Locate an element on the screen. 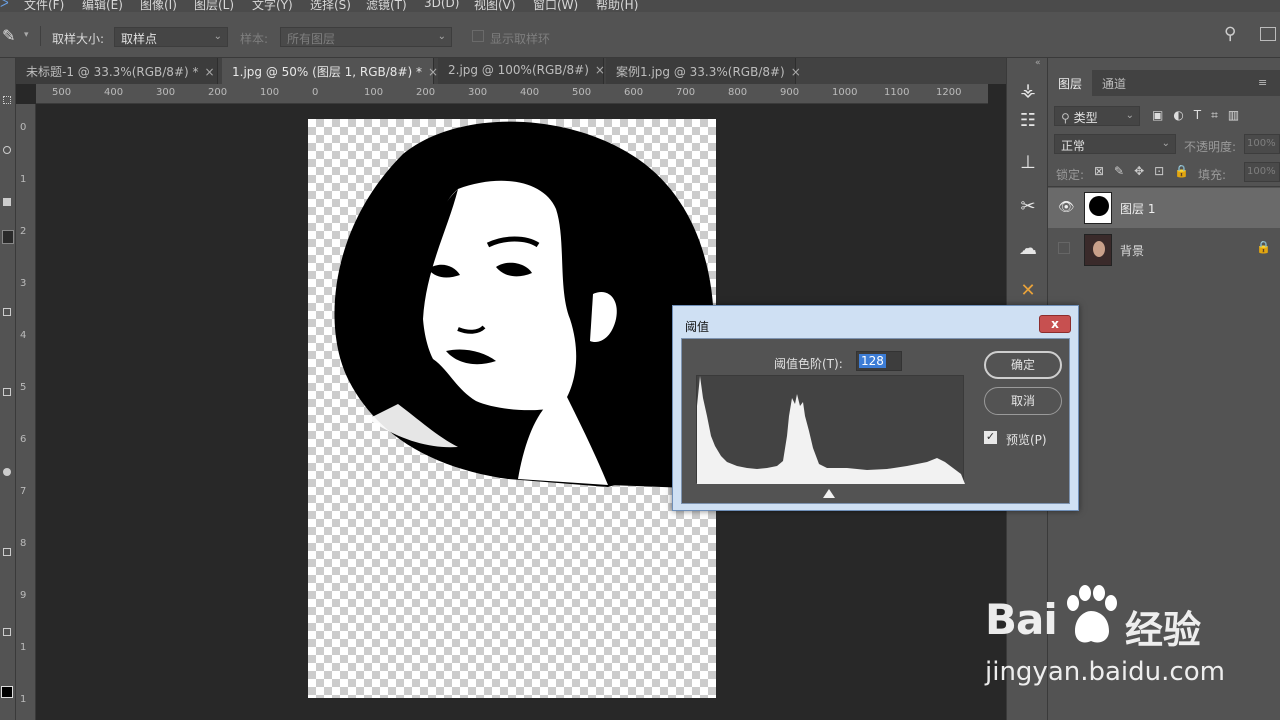 This screenshot has height=720, width=1280. sample-label: 样本: is located at coordinates (254, 39).